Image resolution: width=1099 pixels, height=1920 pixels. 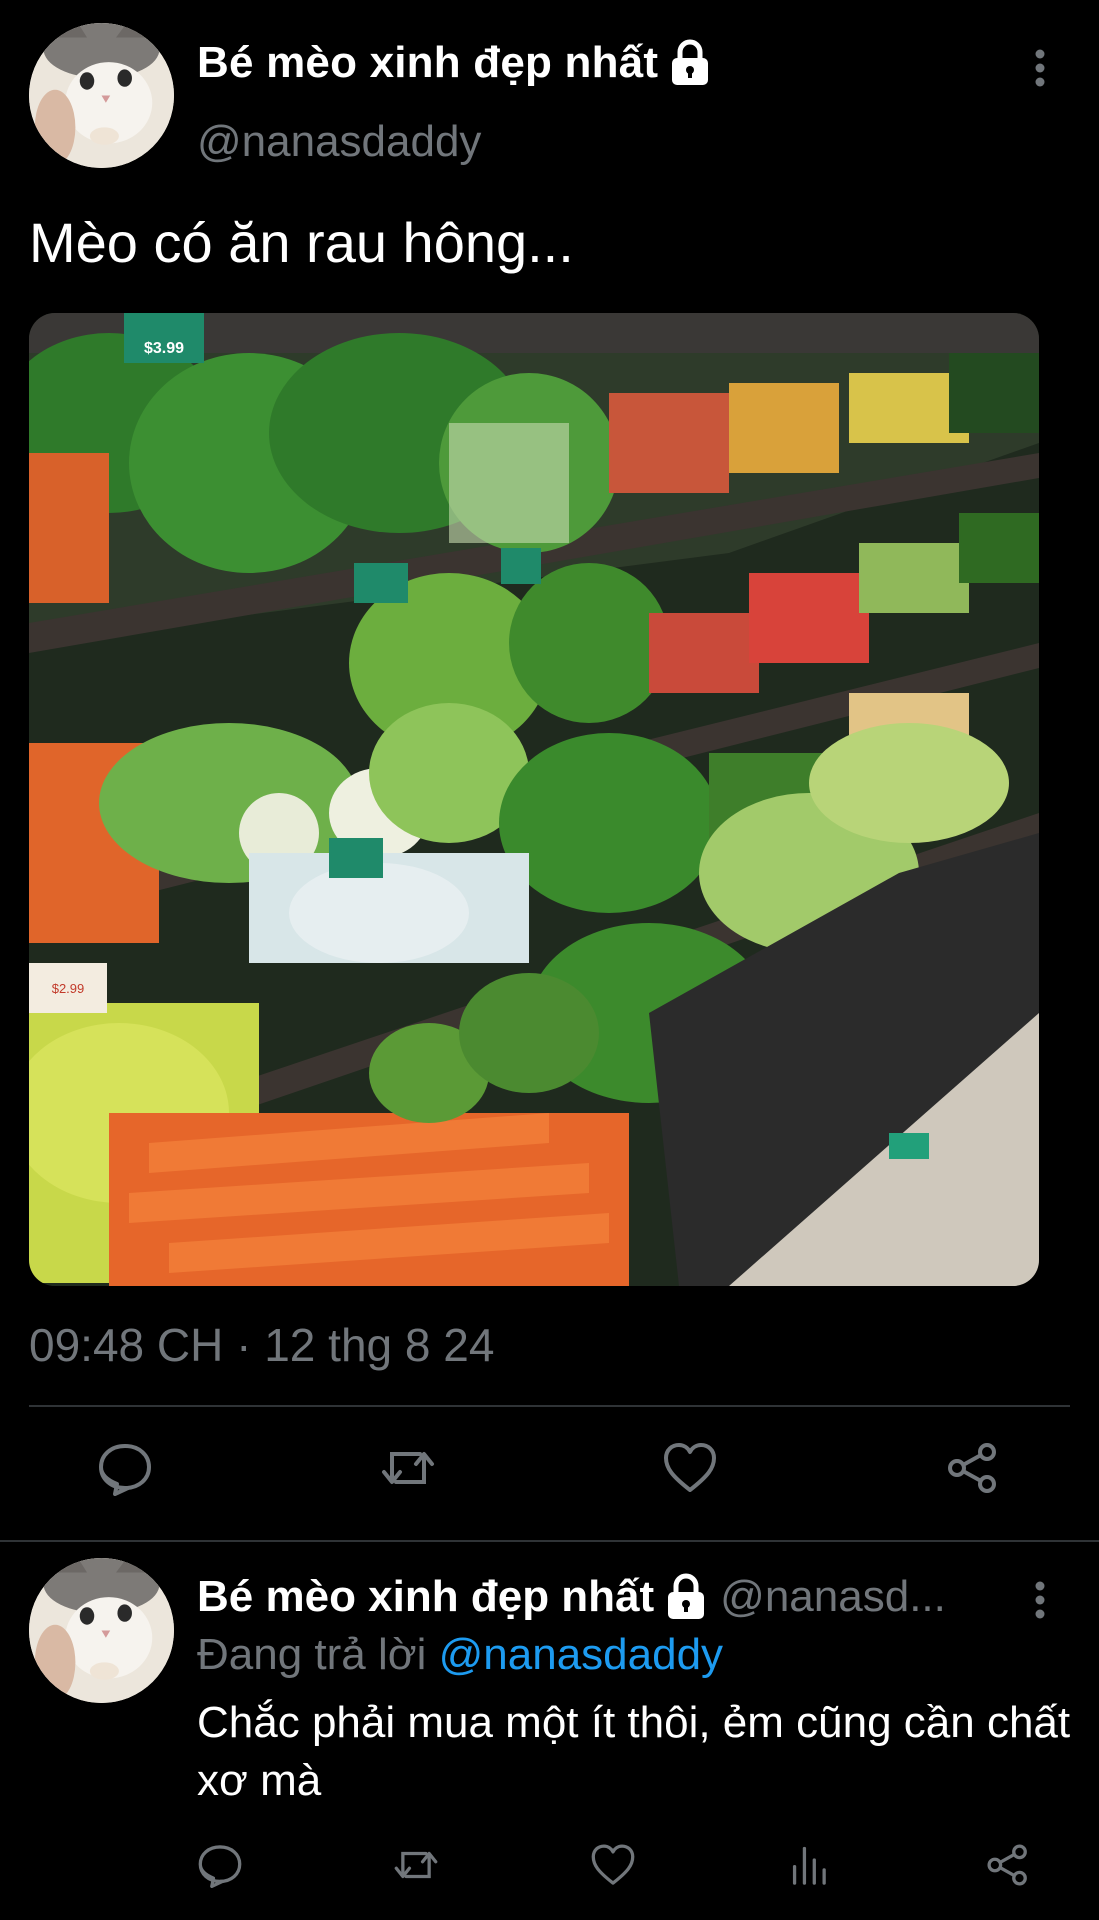 I want to click on divider, so click(x=549, y=1406).